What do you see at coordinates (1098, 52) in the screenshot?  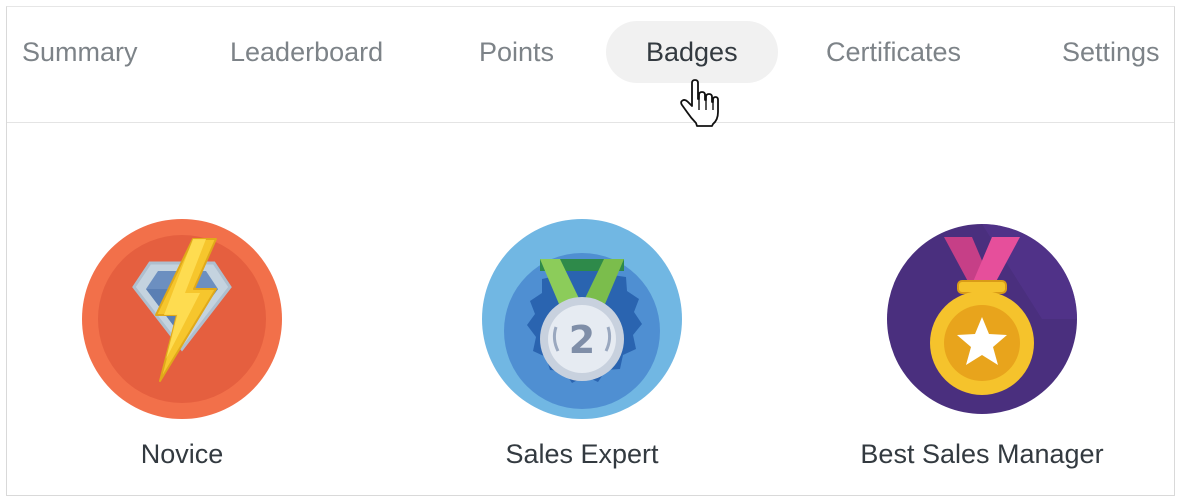 I see `tab-settings: Settings` at bounding box center [1098, 52].